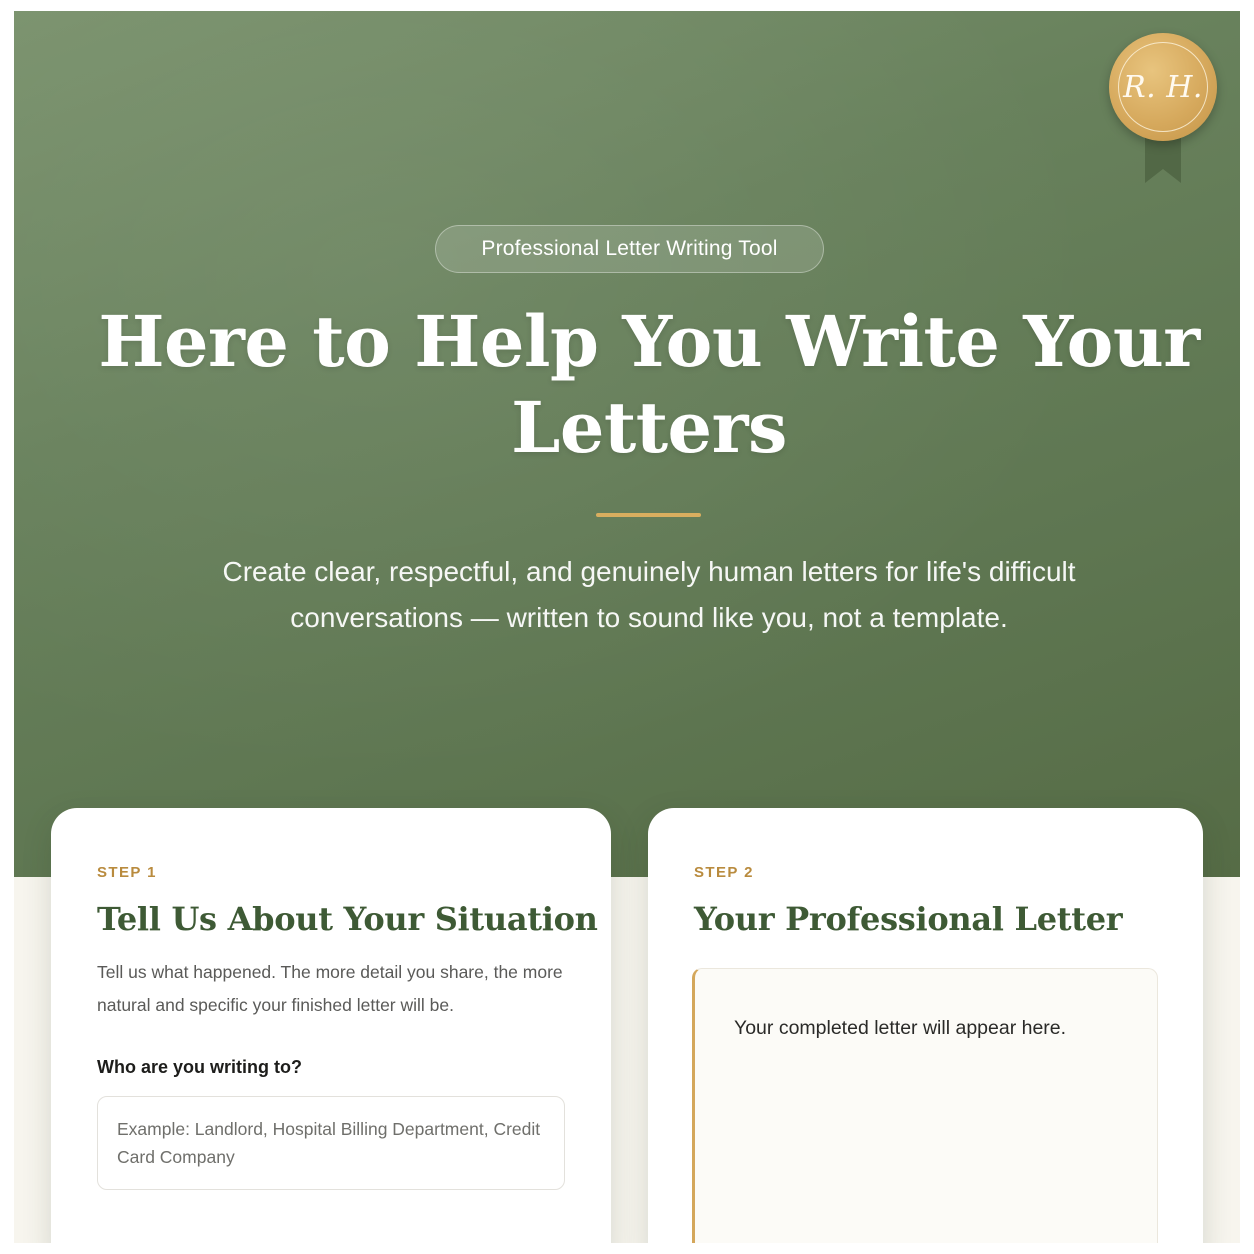  What do you see at coordinates (629, 249) in the screenshot?
I see `tool-badge: Professional Letter Writing Tool` at bounding box center [629, 249].